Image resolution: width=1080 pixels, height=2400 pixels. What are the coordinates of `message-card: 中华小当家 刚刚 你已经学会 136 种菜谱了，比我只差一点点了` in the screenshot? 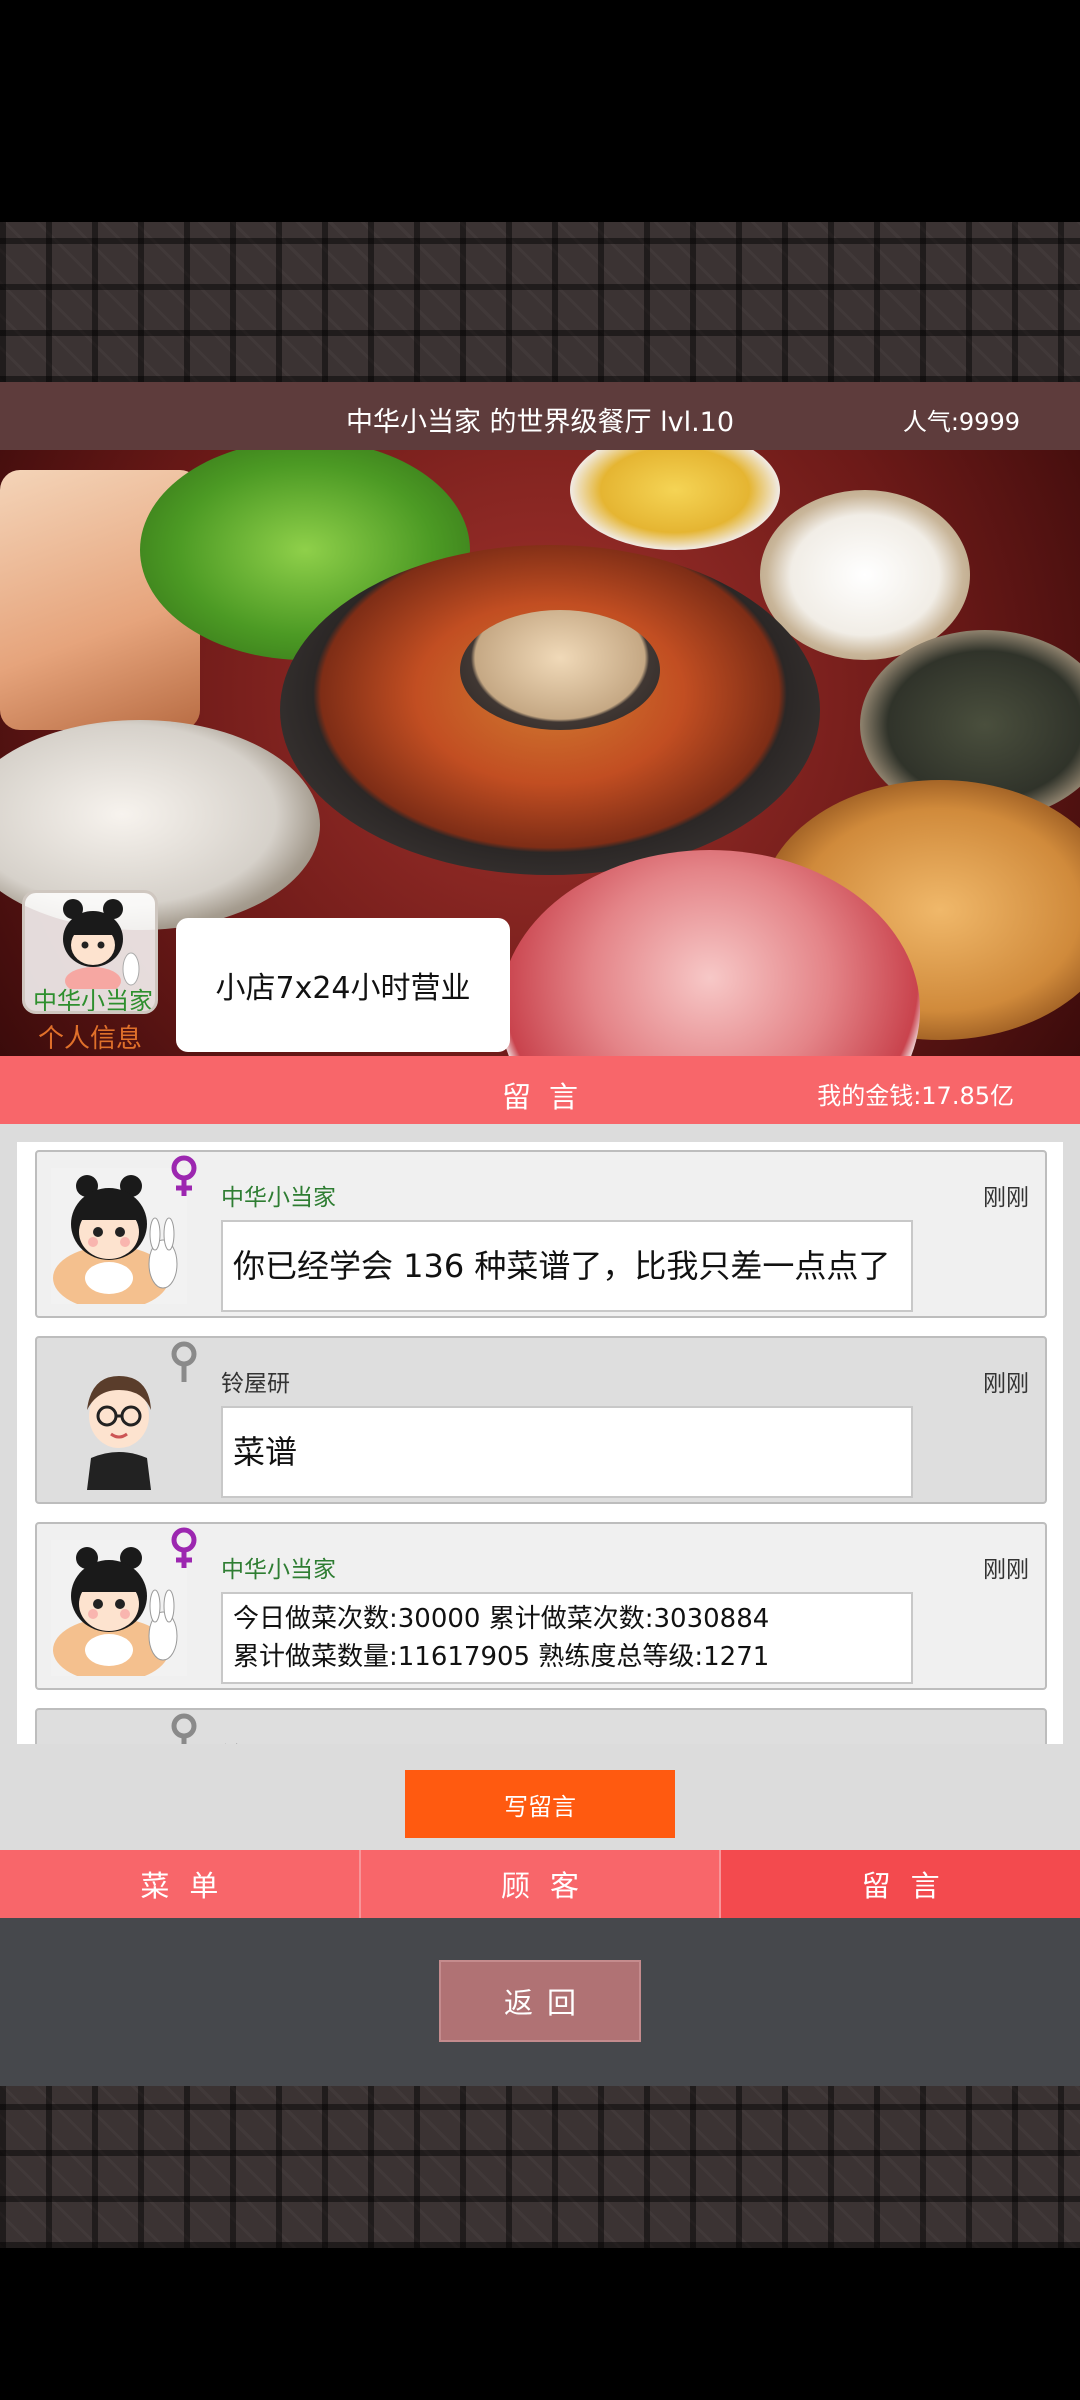 It's located at (541, 1234).